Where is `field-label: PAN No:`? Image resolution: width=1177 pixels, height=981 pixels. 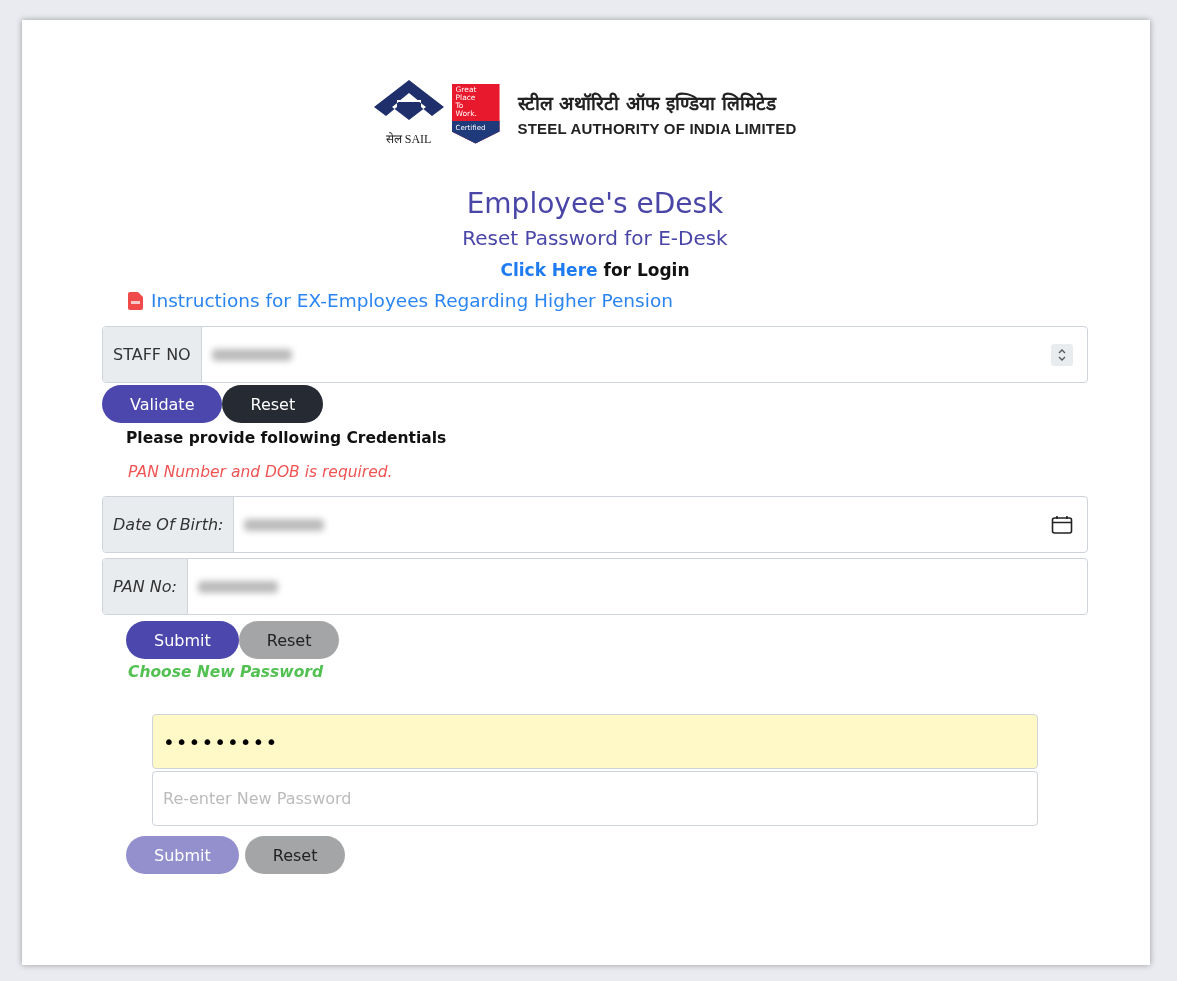
field-label: PAN No: is located at coordinates (145, 586).